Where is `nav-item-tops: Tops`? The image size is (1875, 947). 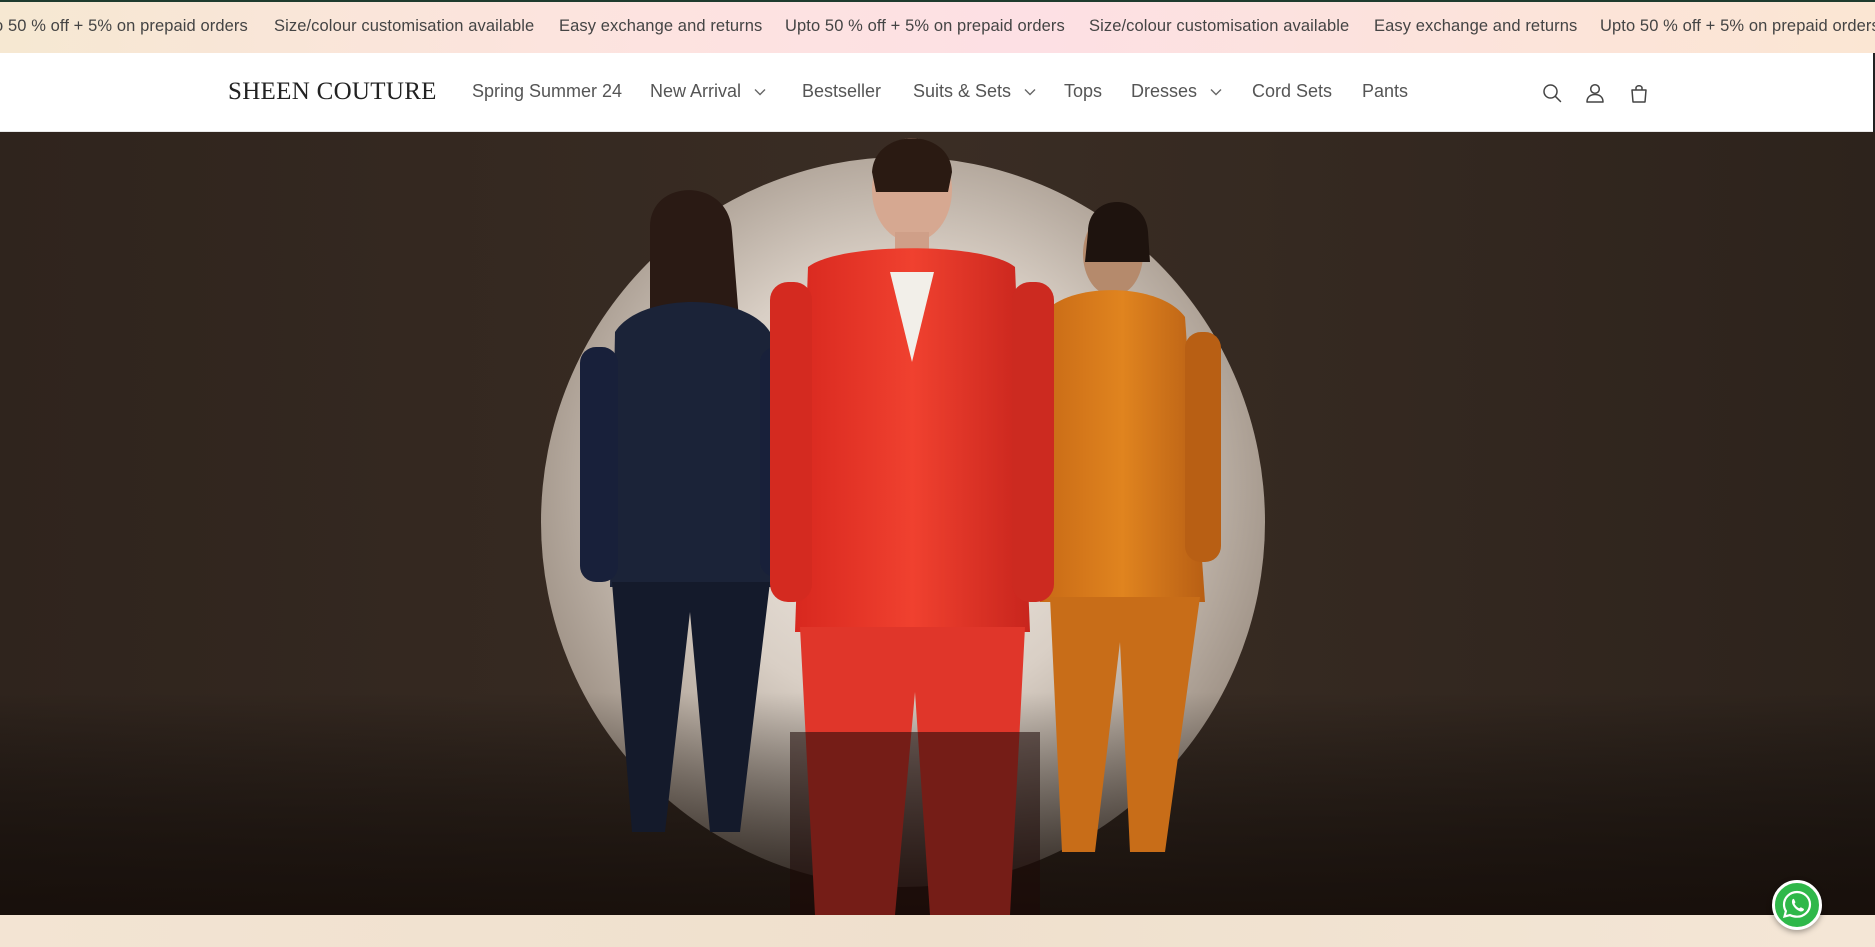
nav-item-tops: Tops is located at coordinates (1083, 91).